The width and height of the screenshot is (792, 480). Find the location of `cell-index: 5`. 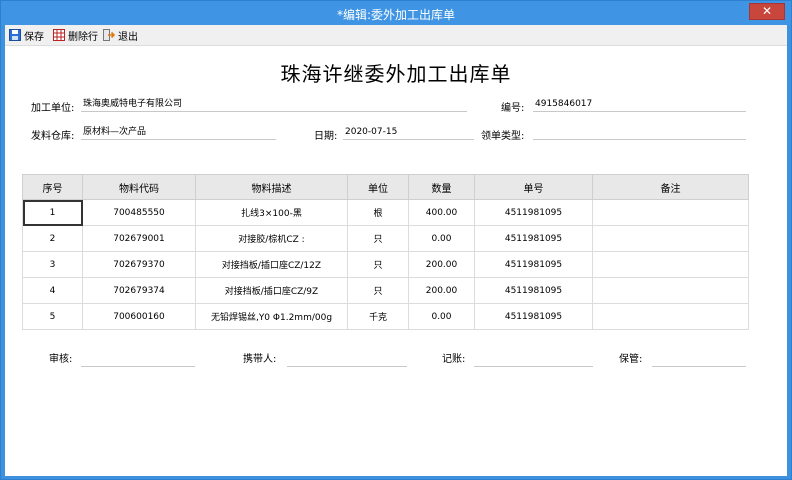

cell-index: 5 is located at coordinates (52, 316).